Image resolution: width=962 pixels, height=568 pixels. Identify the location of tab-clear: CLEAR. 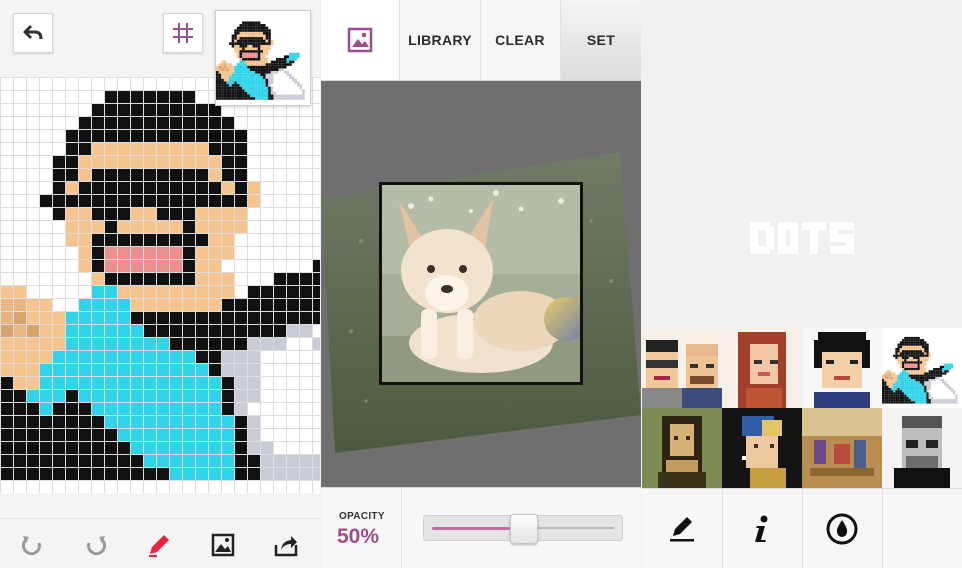
(520, 40).